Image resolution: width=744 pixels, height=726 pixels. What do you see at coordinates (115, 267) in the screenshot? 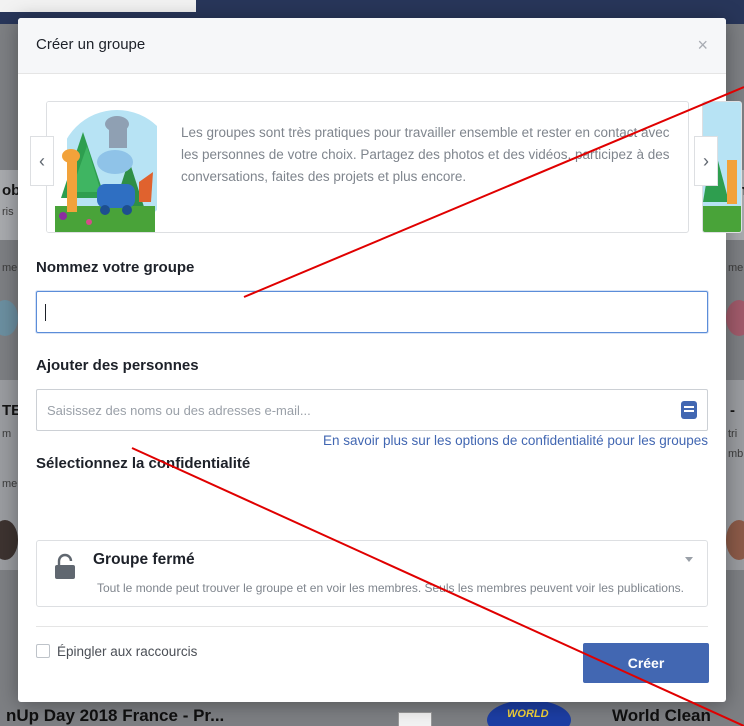
I see `group-name-label: Nommez votre groupe` at bounding box center [115, 267].